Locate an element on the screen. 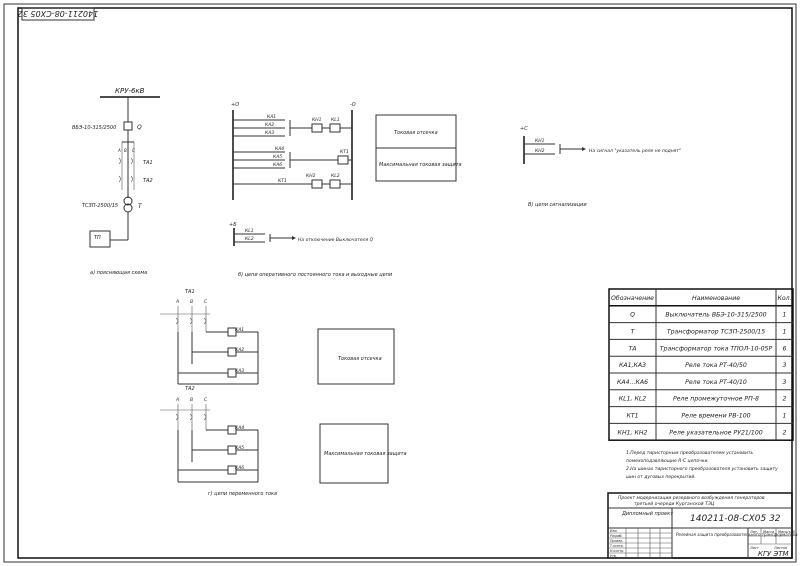  breaker-type: ВБЭ-10-315/2500 is located at coordinates (94, 128).